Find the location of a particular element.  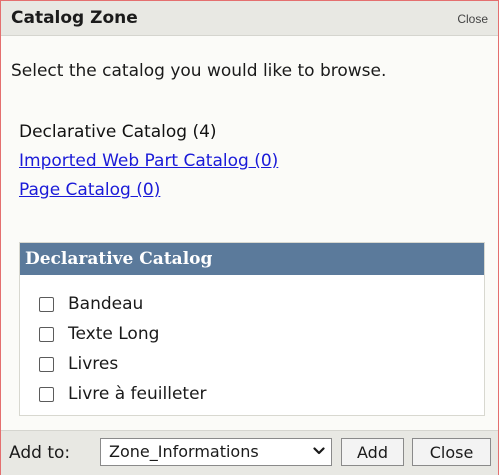

web-part-label: Bandeau is located at coordinates (106, 304).